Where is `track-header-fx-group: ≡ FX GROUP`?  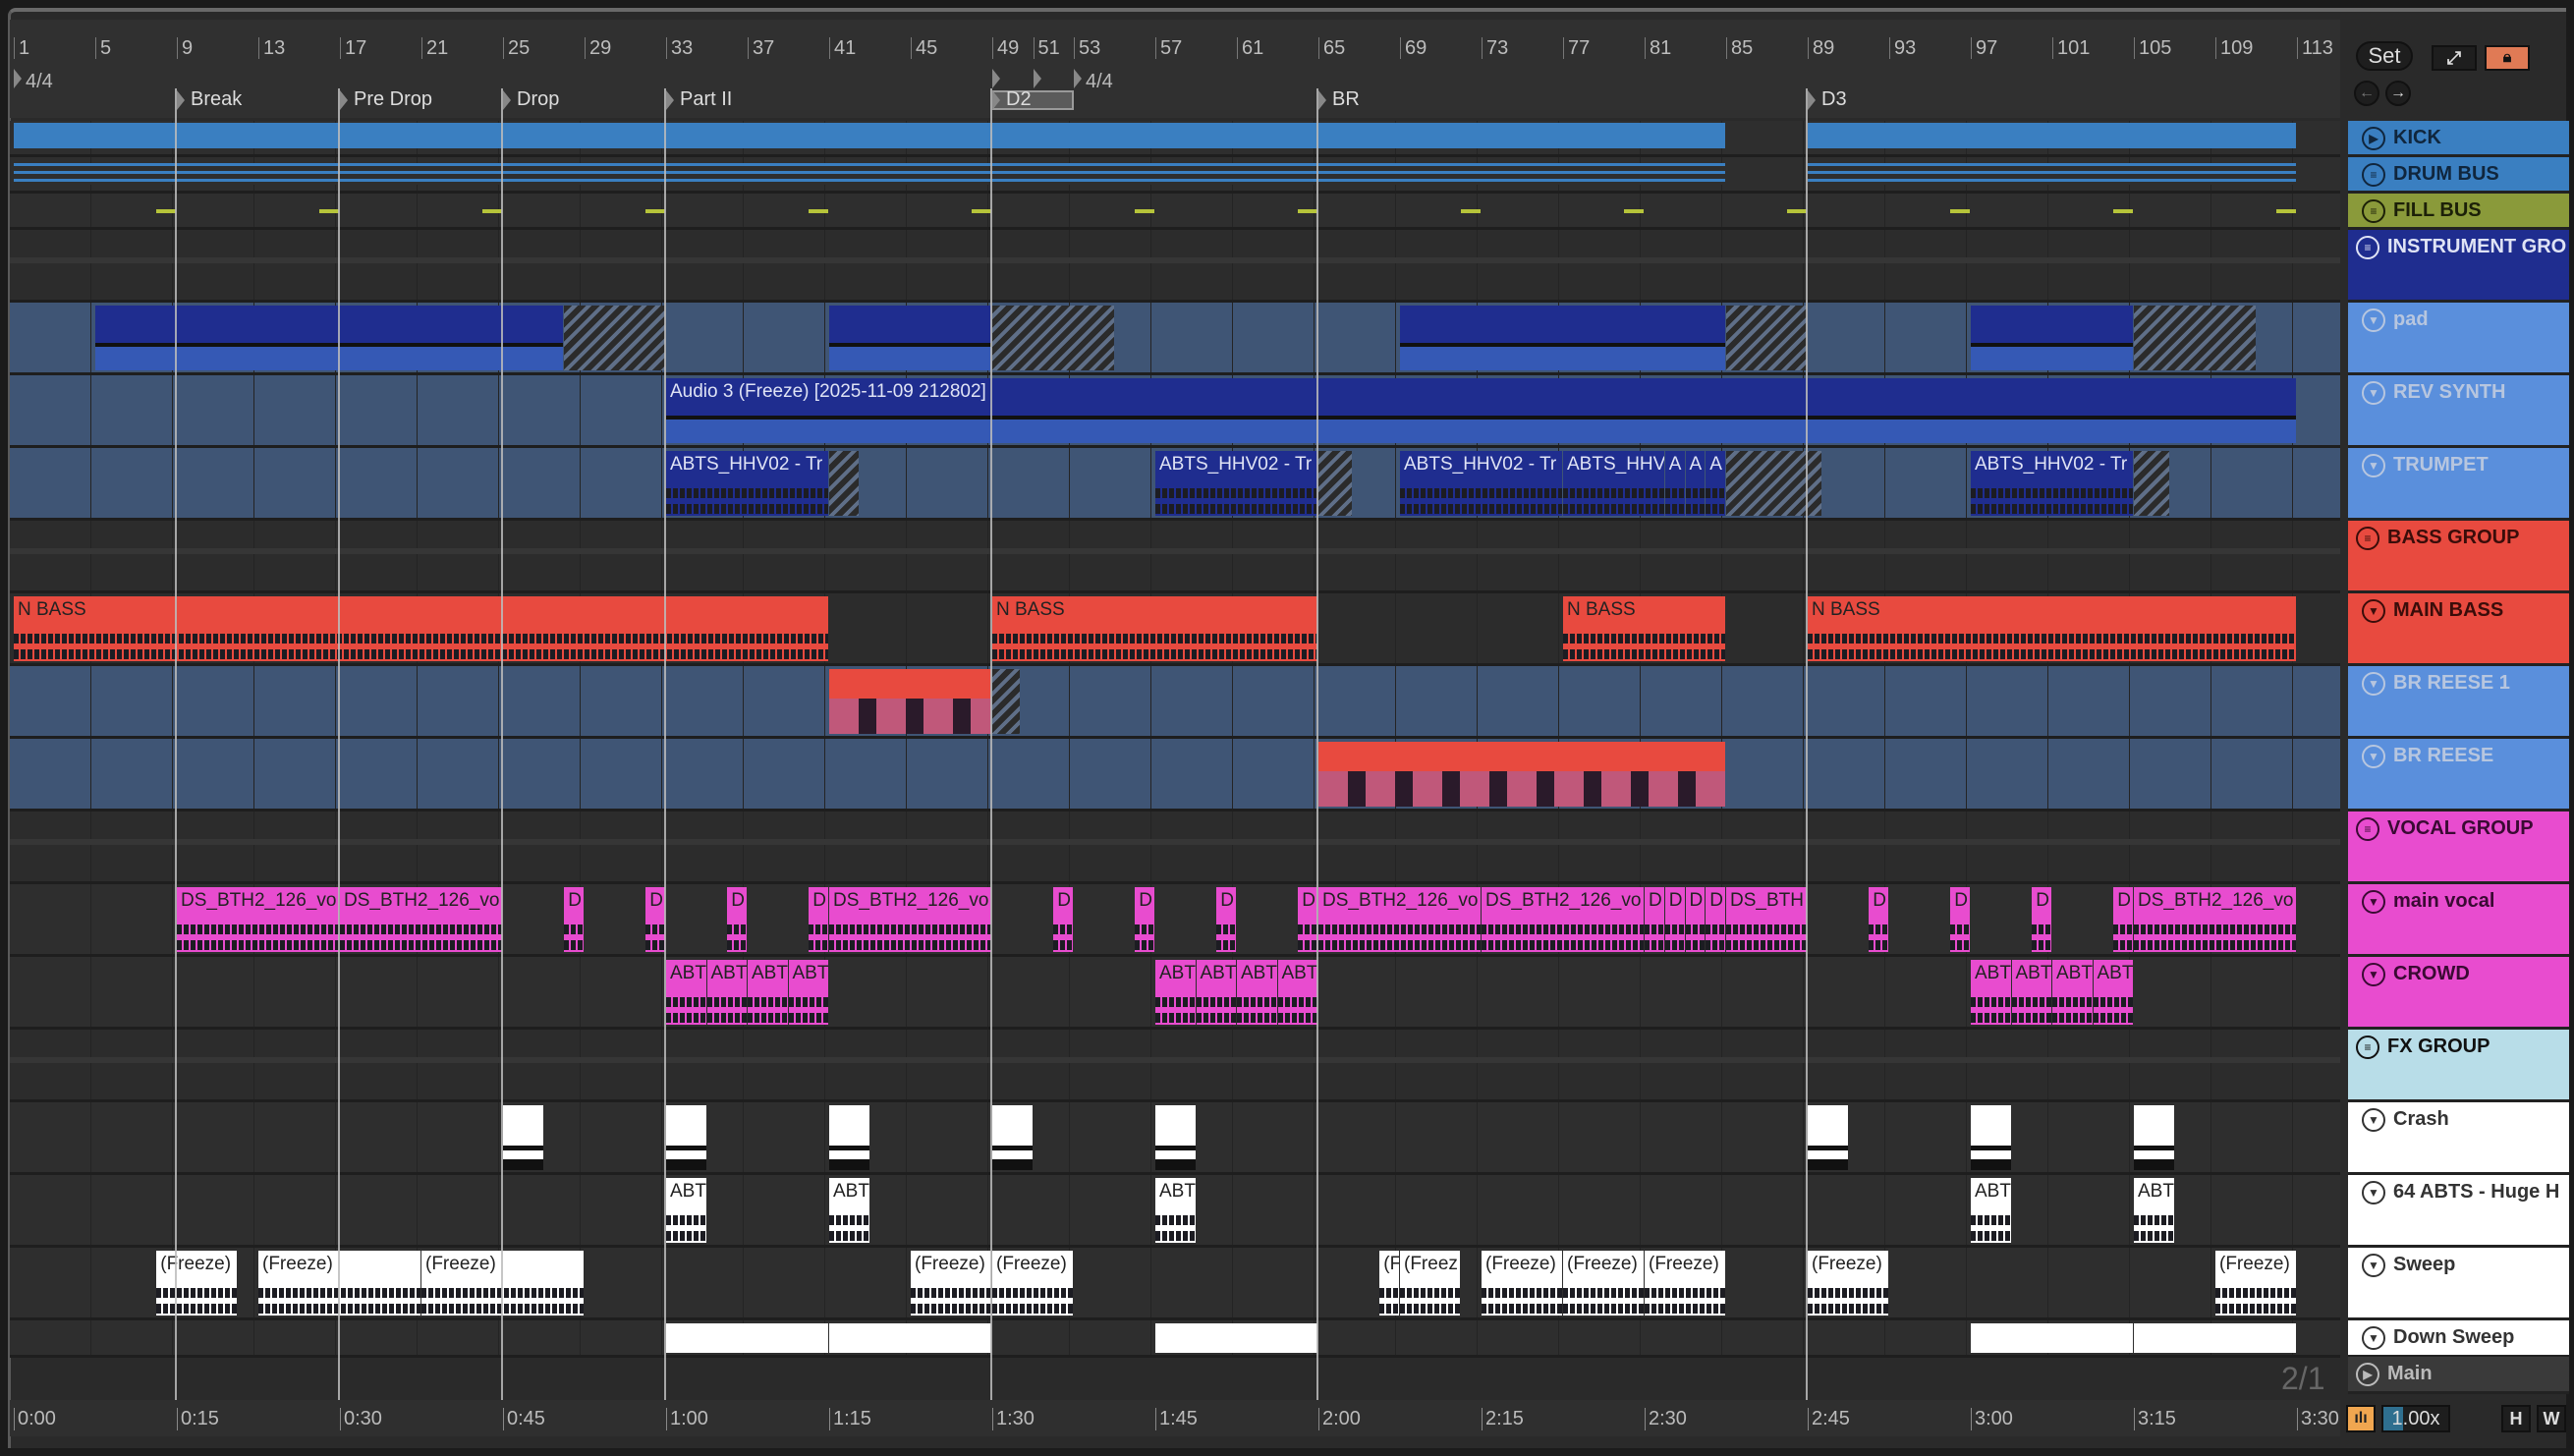
track-header-fx-group: ≡ FX GROUP is located at coordinates (2458, 1066).